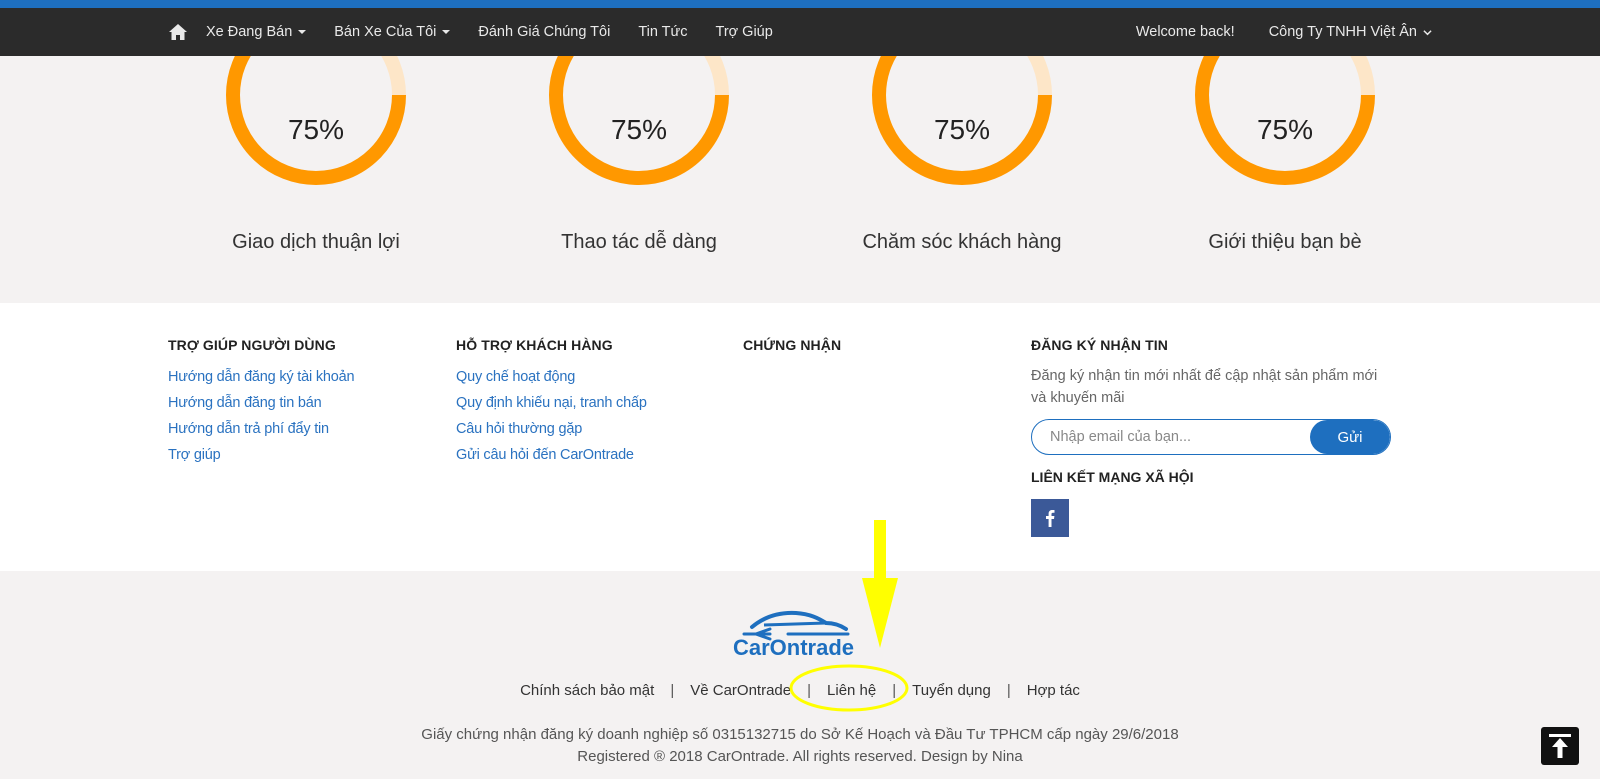 This screenshot has height=779, width=1600. I want to click on welcome-text: Welcome back!, so click(1185, 32).